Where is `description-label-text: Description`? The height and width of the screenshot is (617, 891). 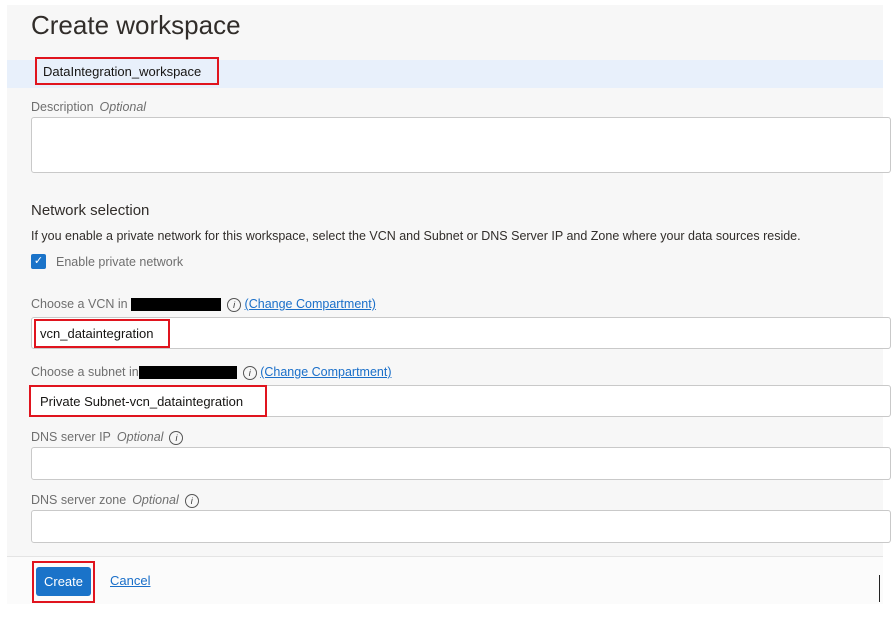 description-label-text: Description is located at coordinates (62, 107).